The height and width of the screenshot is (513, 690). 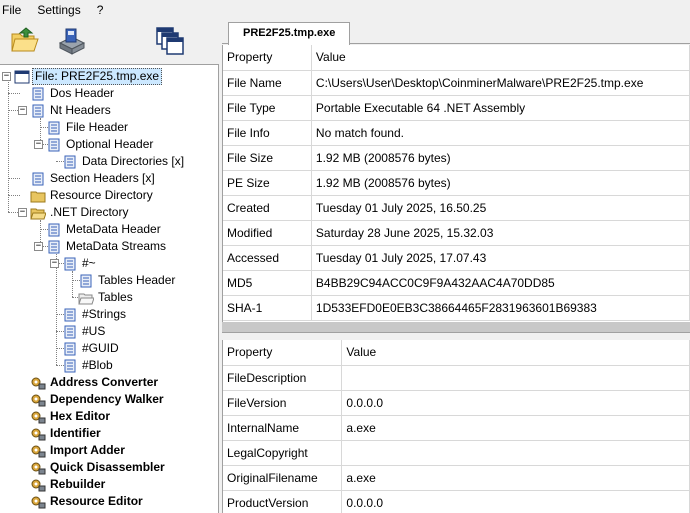 I want to click on tree-item-rebuilder: Rebuilder, so click(x=68, y=484).